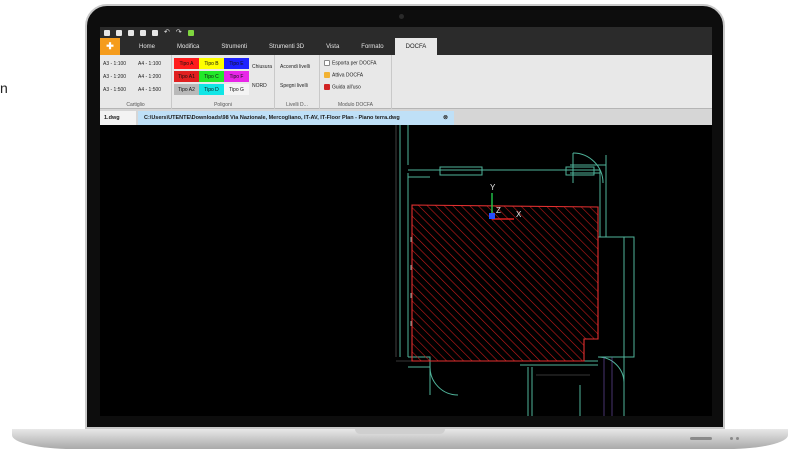 The width and height of the screenshot is (800, 459). I want to click on guida-label: Guida all'uso, so click(346, 87).